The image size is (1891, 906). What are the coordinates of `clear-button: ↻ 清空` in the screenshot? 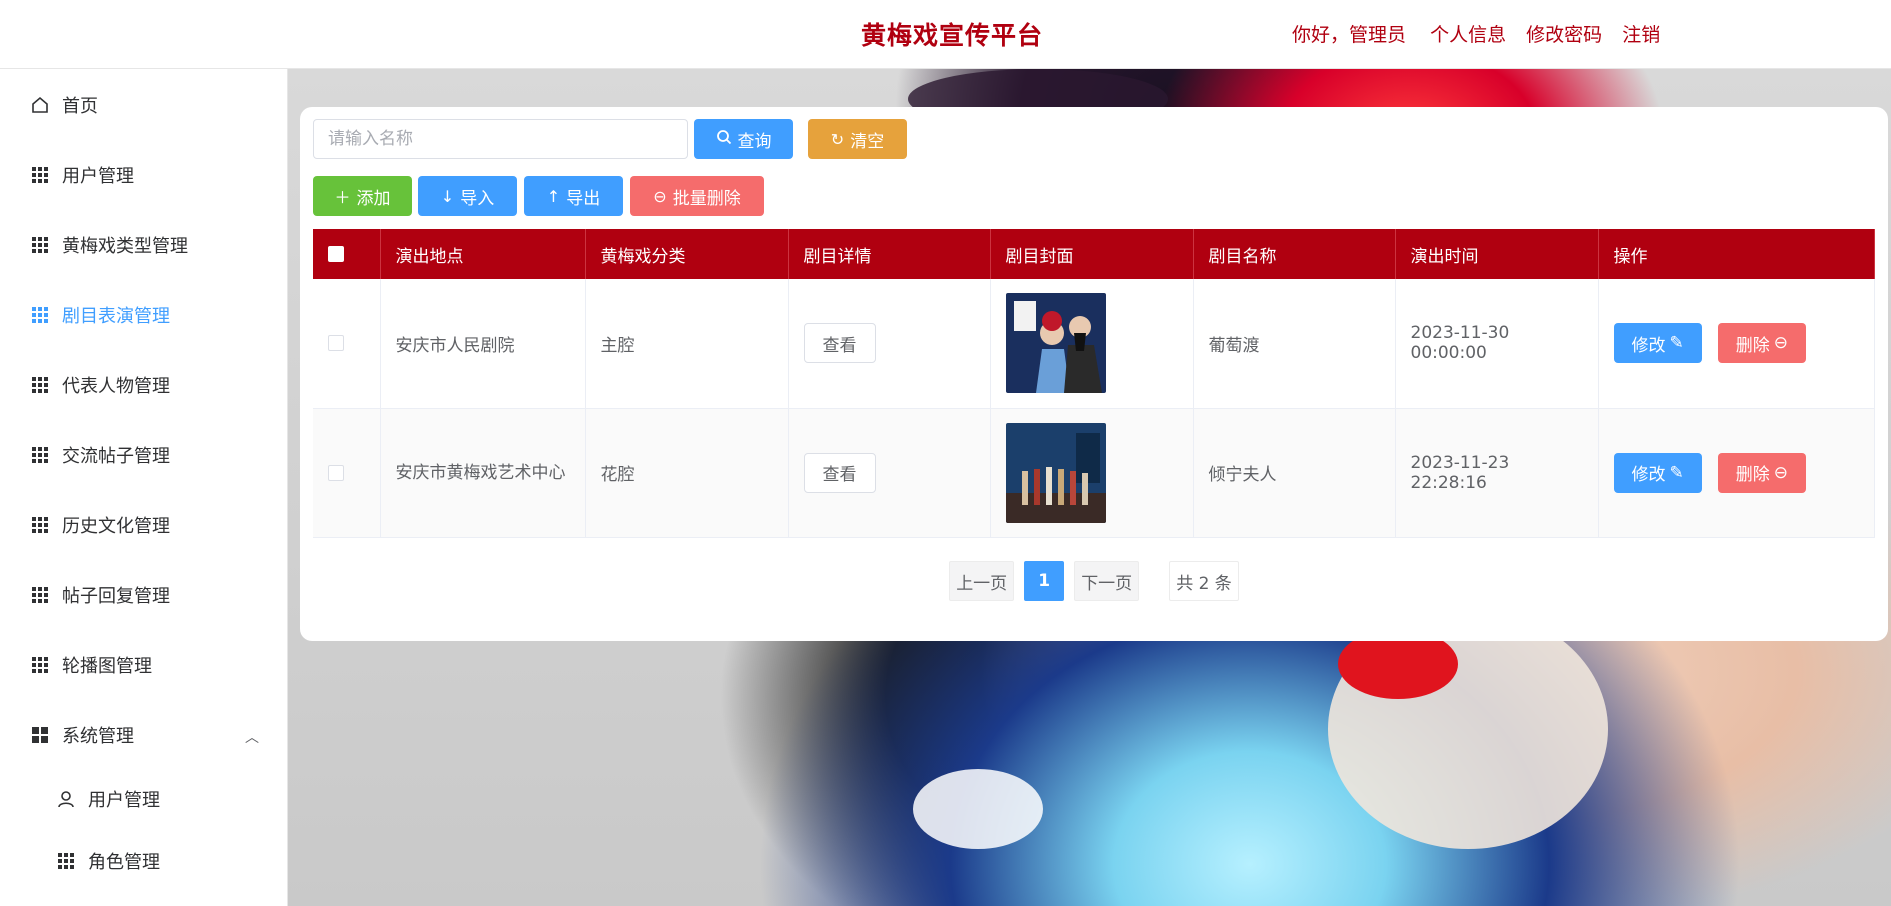 It's located at (857, 139).